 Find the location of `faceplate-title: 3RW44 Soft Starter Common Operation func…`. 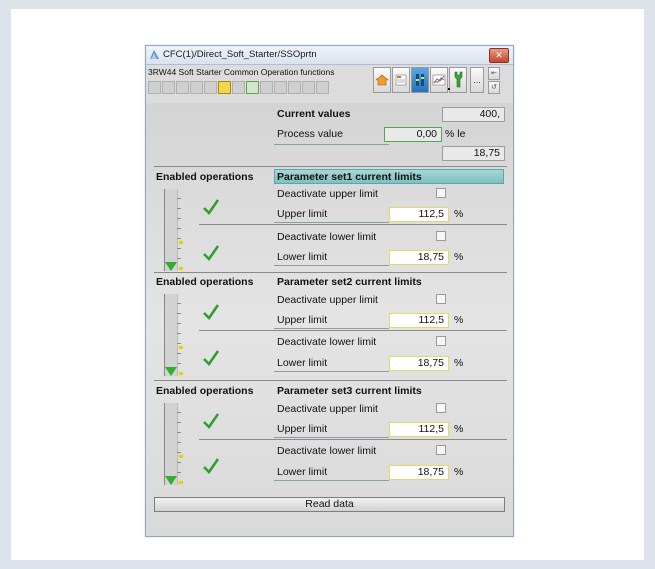

faceplate-title: 3RW44 Soft Starter Common Operation func… is located at coordinates (241, 72).